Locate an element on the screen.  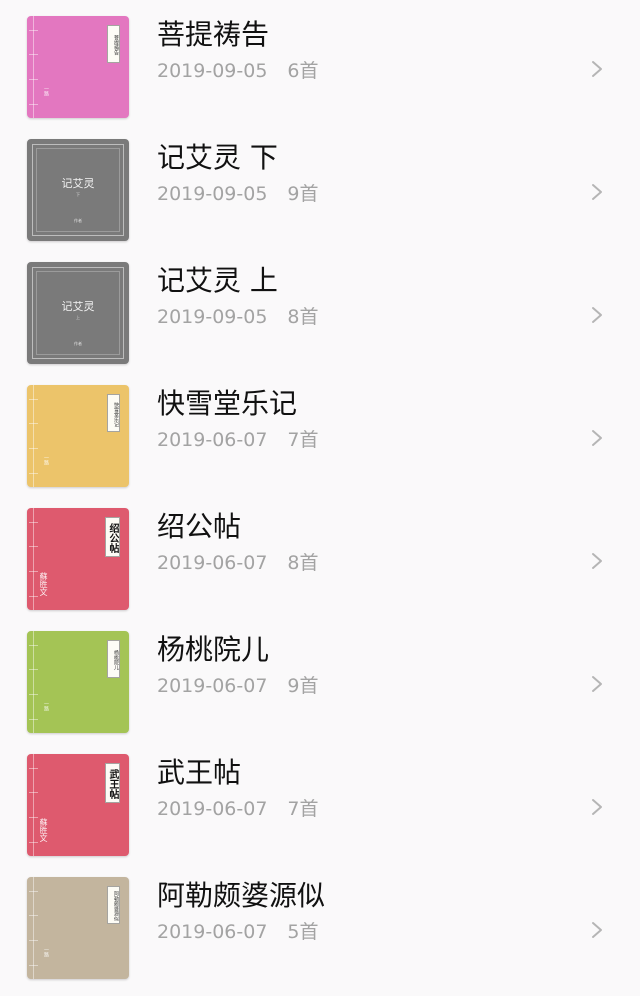
collection-title: 记艾灵 上 is located at coordinates (217, 280).